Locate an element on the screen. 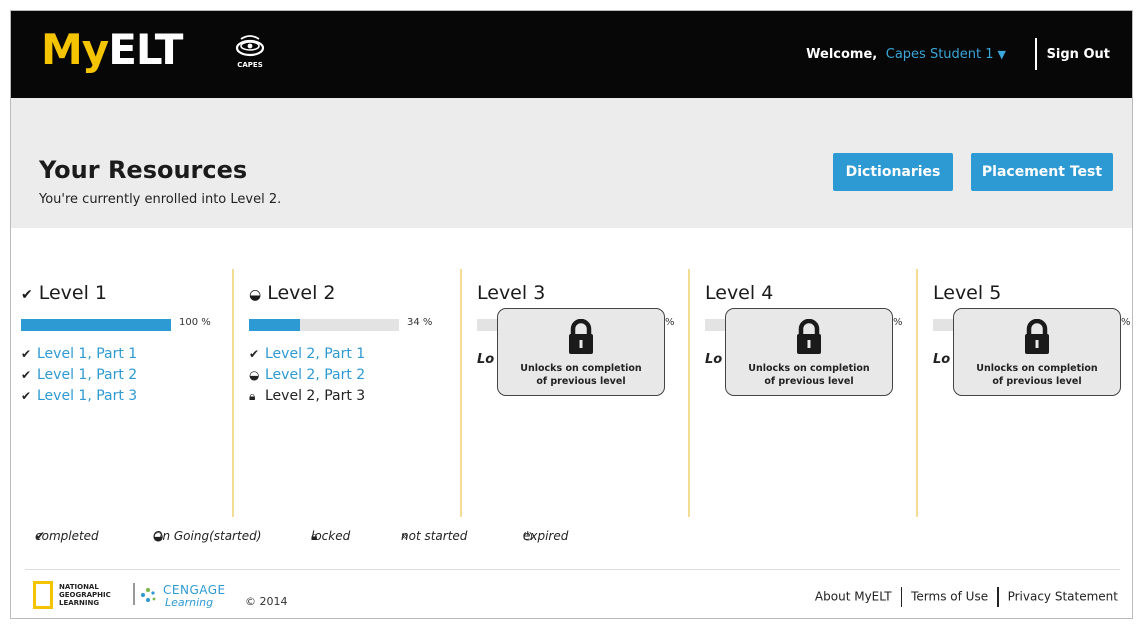 The height and width of the screenshot is (629, 1143). capes-emblem-icon is located at coordinates (250, 46).